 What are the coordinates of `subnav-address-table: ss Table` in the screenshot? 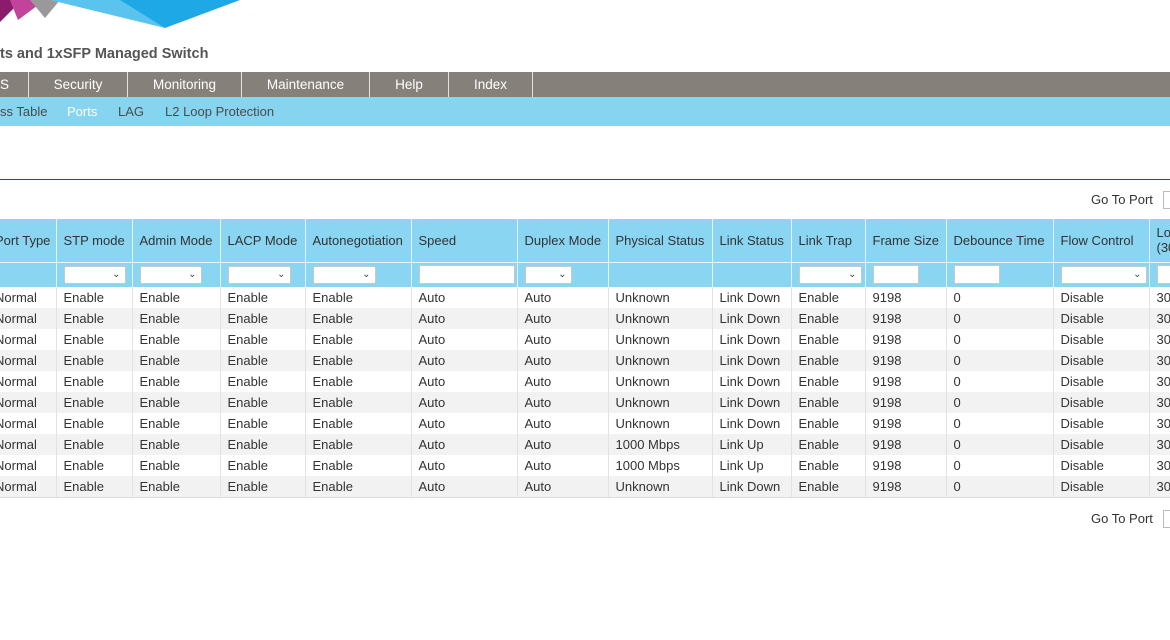 It's located at (23, 111).